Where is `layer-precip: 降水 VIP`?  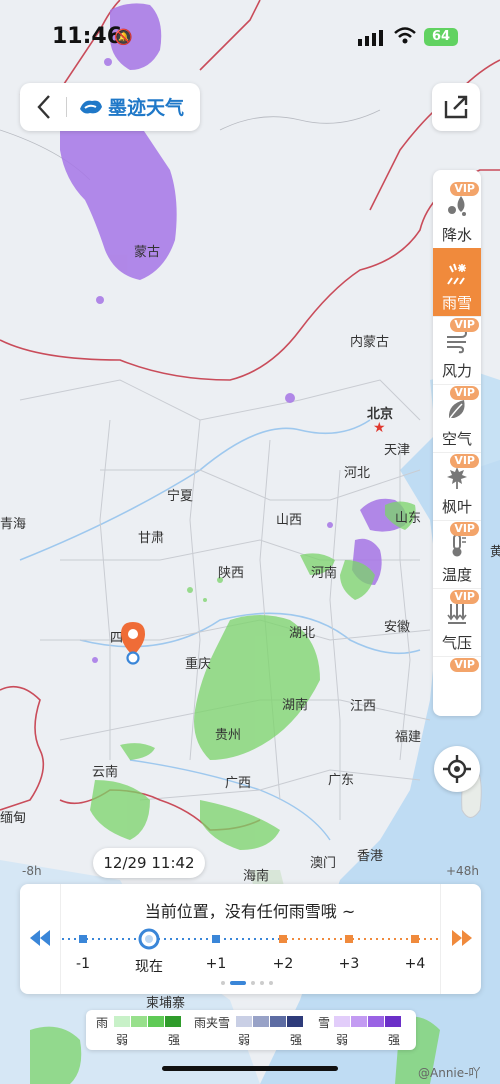 layer-precip: 降水 VIP is located at coordinates (457, 214).